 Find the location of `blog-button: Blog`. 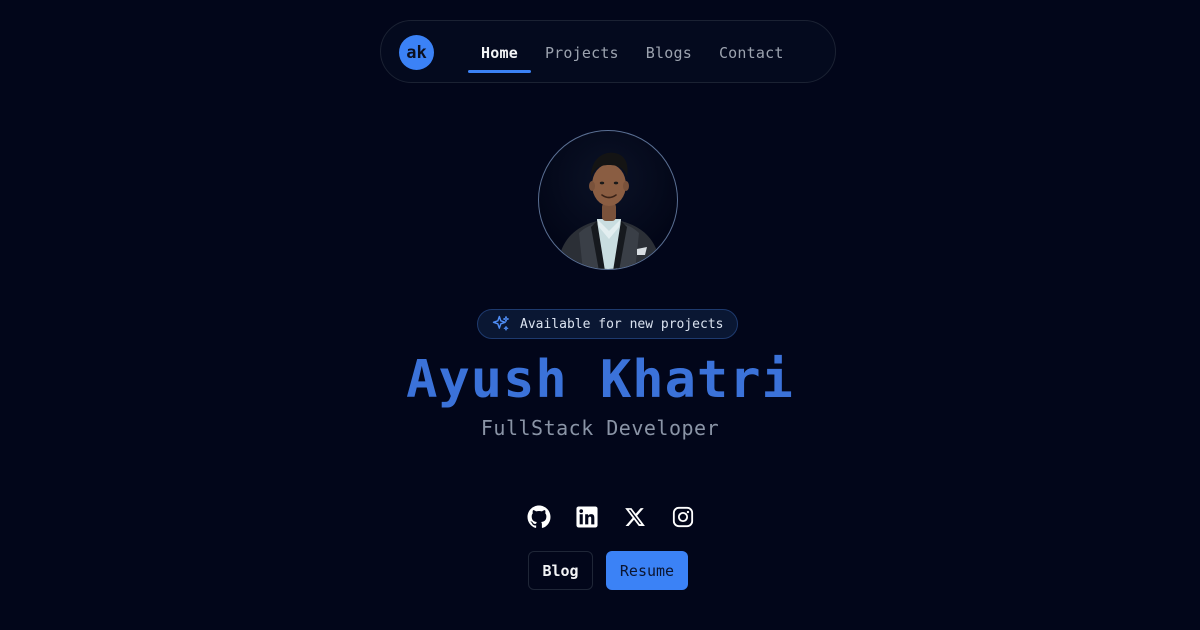

blog-button: Blog is located at coordinates (560, 570).